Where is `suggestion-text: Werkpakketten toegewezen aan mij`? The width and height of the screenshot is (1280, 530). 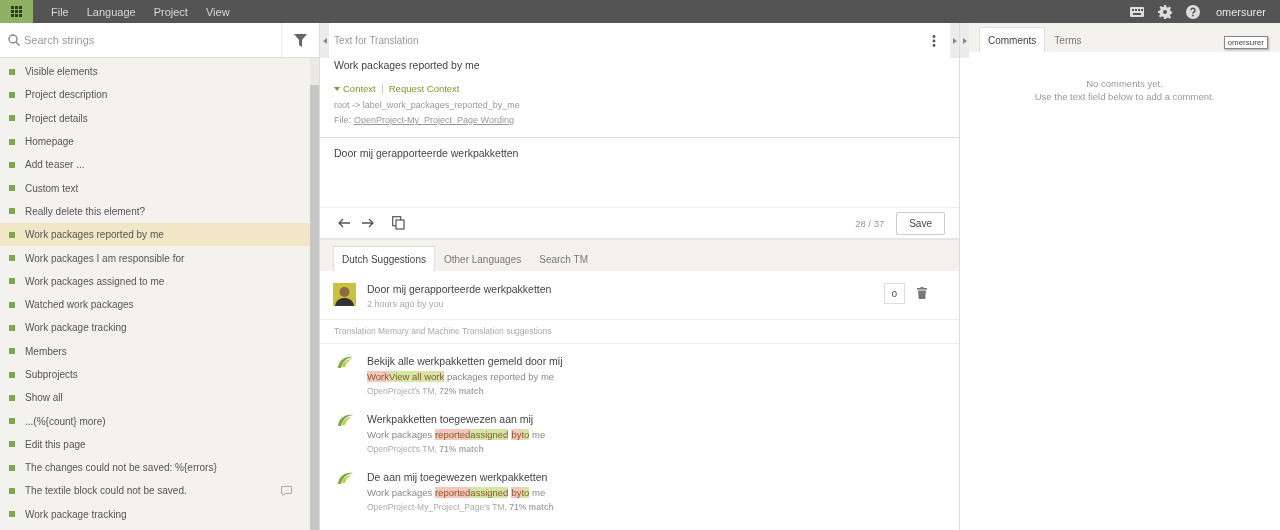 suggestion-text: Werkpakketten toegewezen aan mij is located at coordinates (656, 419).